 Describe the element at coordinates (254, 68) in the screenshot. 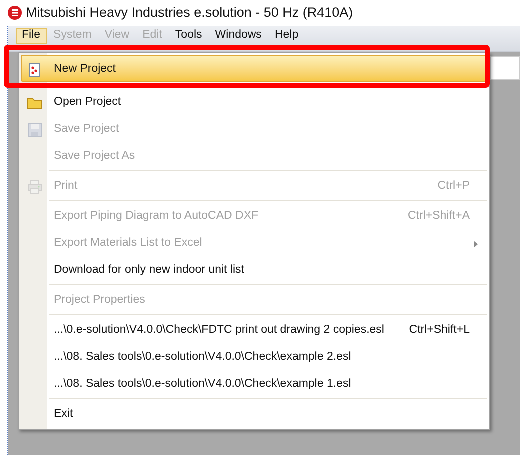

I see `menu-item: New Project` at that location.